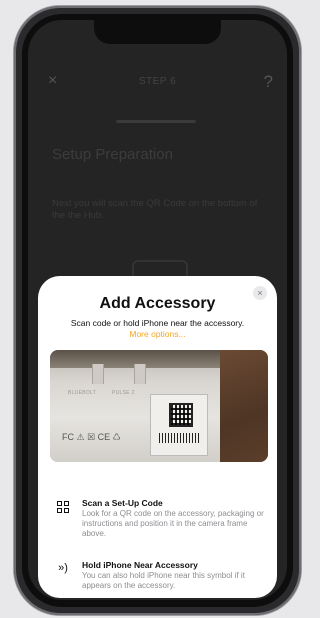  What do you see at coordinates (123, 393) in the screenshot?
I see `camera-model-text: PULSE 2` at bounding box center [123, 393].